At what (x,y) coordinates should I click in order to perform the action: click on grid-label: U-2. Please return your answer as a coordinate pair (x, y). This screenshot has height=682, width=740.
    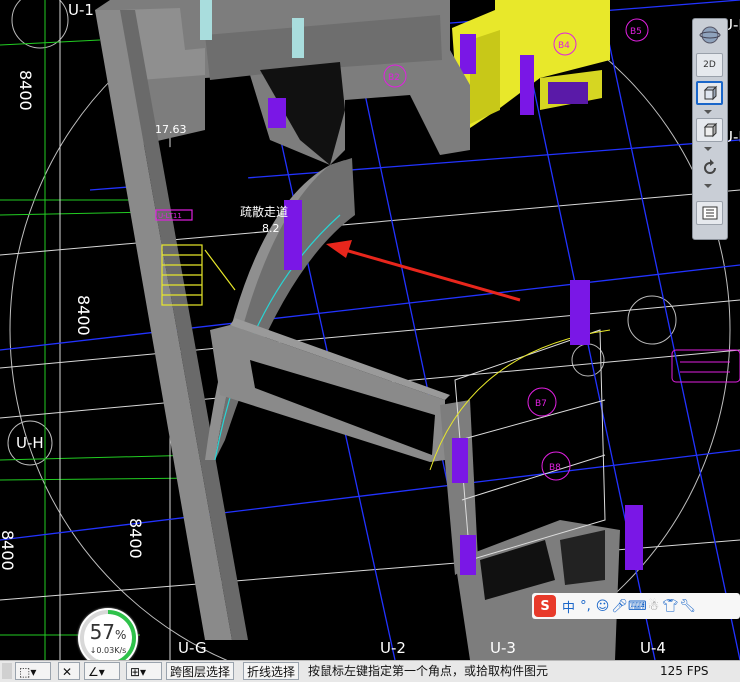
    Looking at the image, I should click on (393, 648).